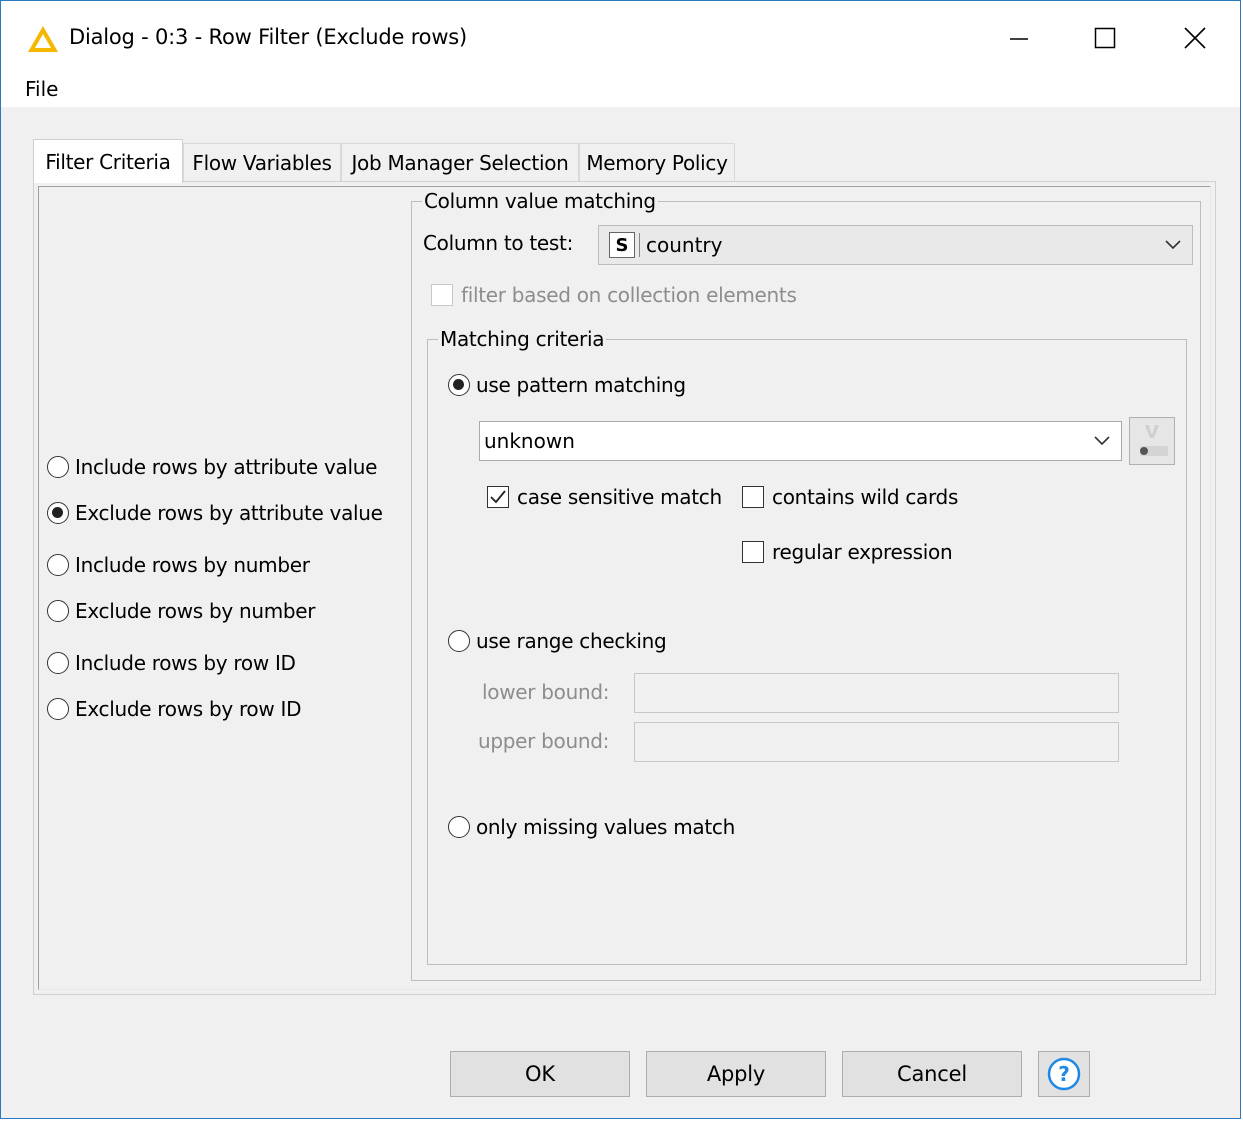 The width and height of the screenshot is (1243, 1121). I want to click on knime-warning-triangle-icon, so click(43, 39).